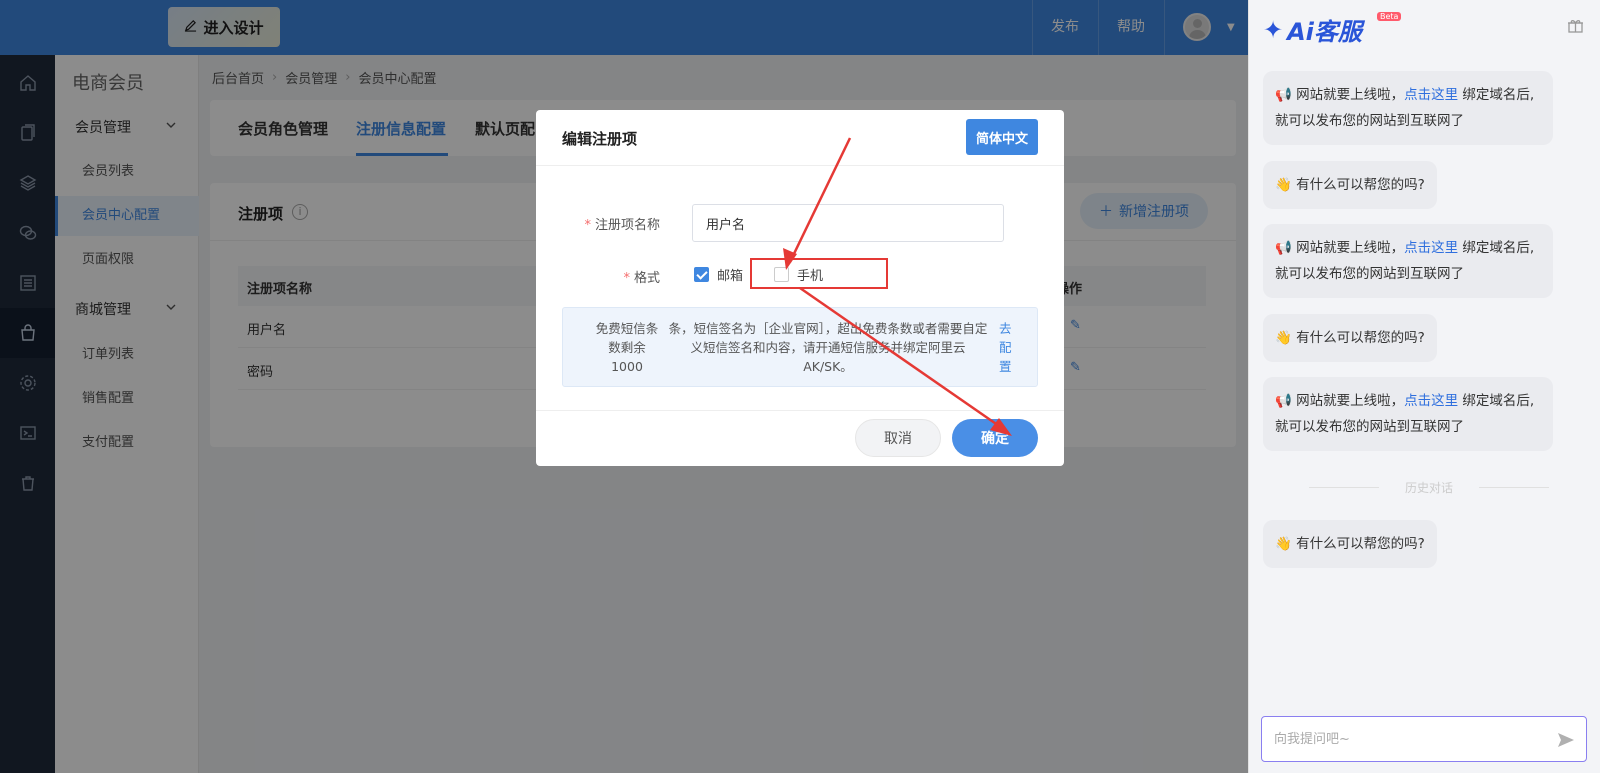  Describe the element at coordinates (600, 139) in the screenshot. I see `dialog-title: 编辑注册项` at that location.